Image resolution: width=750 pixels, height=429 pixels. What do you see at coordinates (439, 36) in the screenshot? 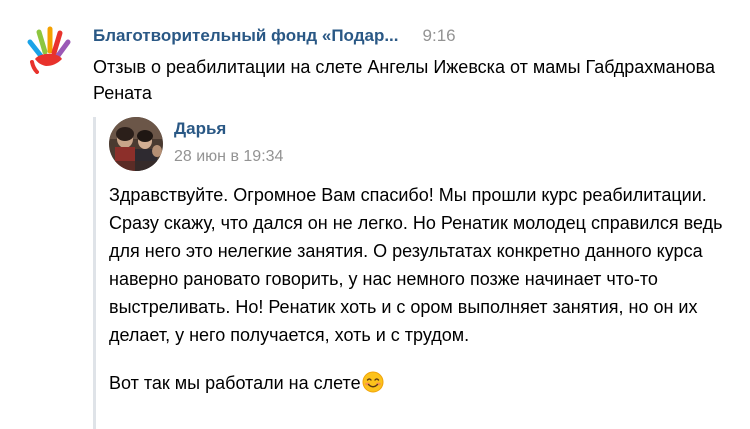
I see `post-time-link: 9:16` at bounding box center [439, 36].